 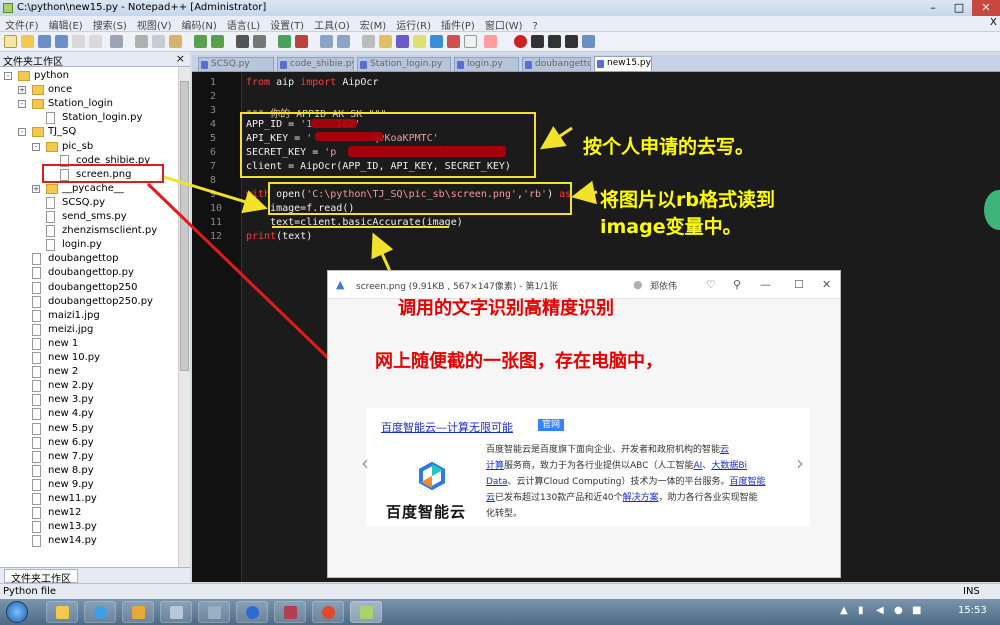 What do you see at coordinates (799, 284) in the screenshot?
I see `maximize-viewer-icon: ☐` at bounding box center [799, 284].